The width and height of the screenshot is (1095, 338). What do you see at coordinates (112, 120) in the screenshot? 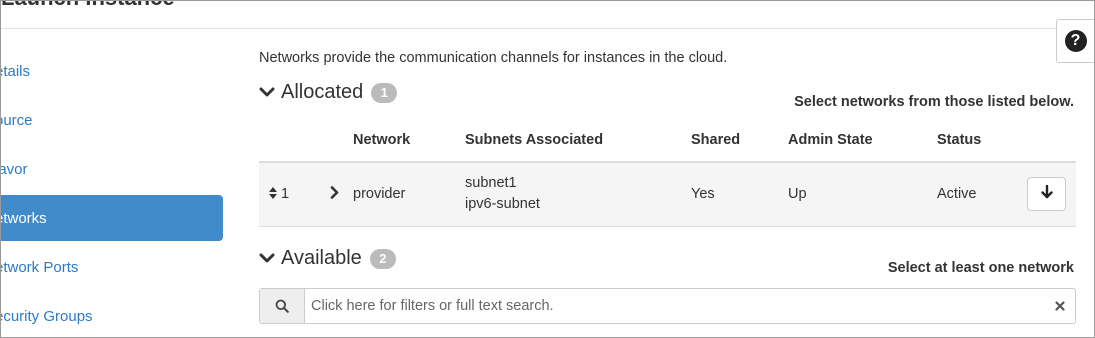
I see `sidebar-item-source: ource` at bounding box center [112, 120].